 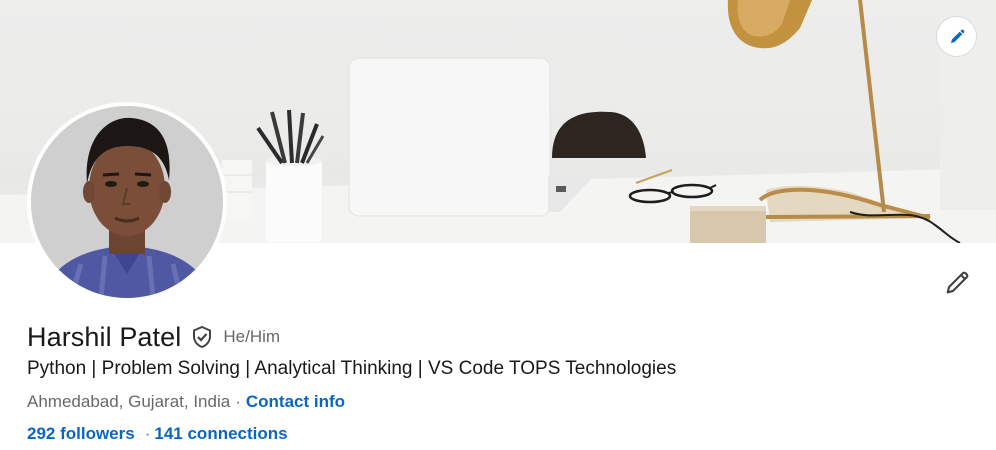 I want to click on followers-link: 292 followers, so click(x=81, y=433).